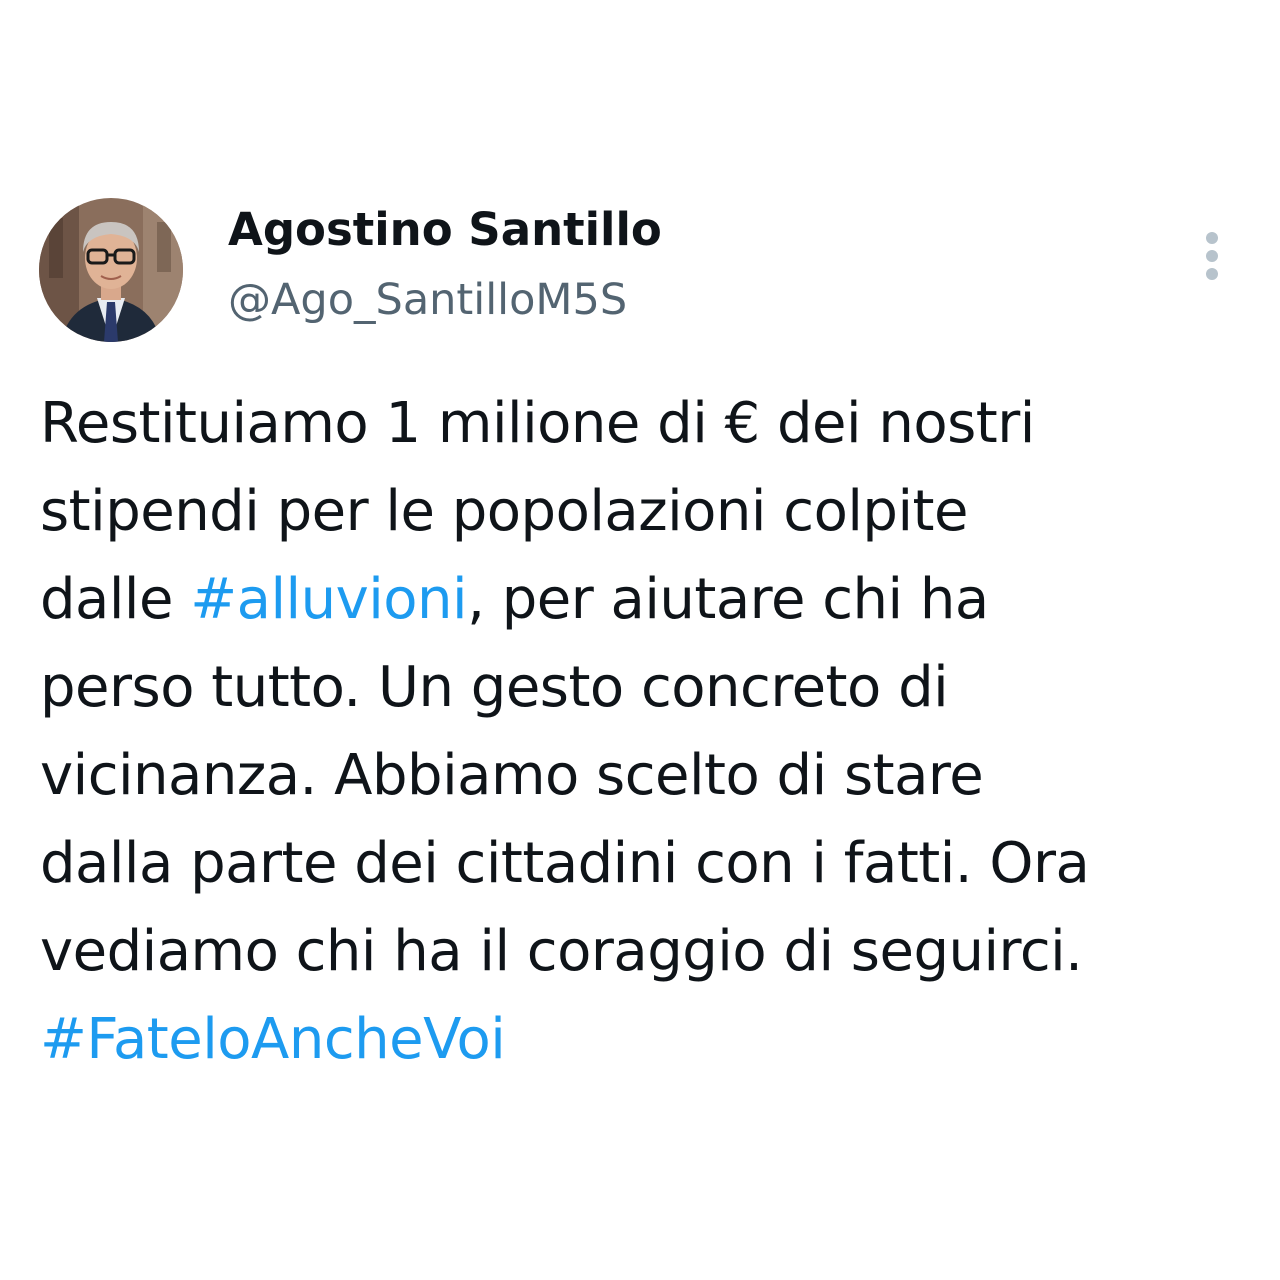  What do you see at coordinates (494, 687) in the screenshot?
I see `tweet-line: perso tutto. Un gesto concreto di` at bounding box center [494, 687].